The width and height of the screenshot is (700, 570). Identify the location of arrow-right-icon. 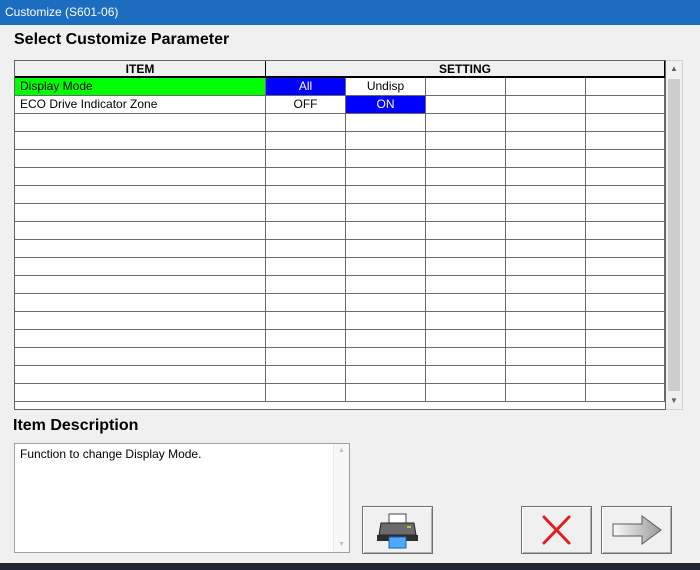
(637, 530).